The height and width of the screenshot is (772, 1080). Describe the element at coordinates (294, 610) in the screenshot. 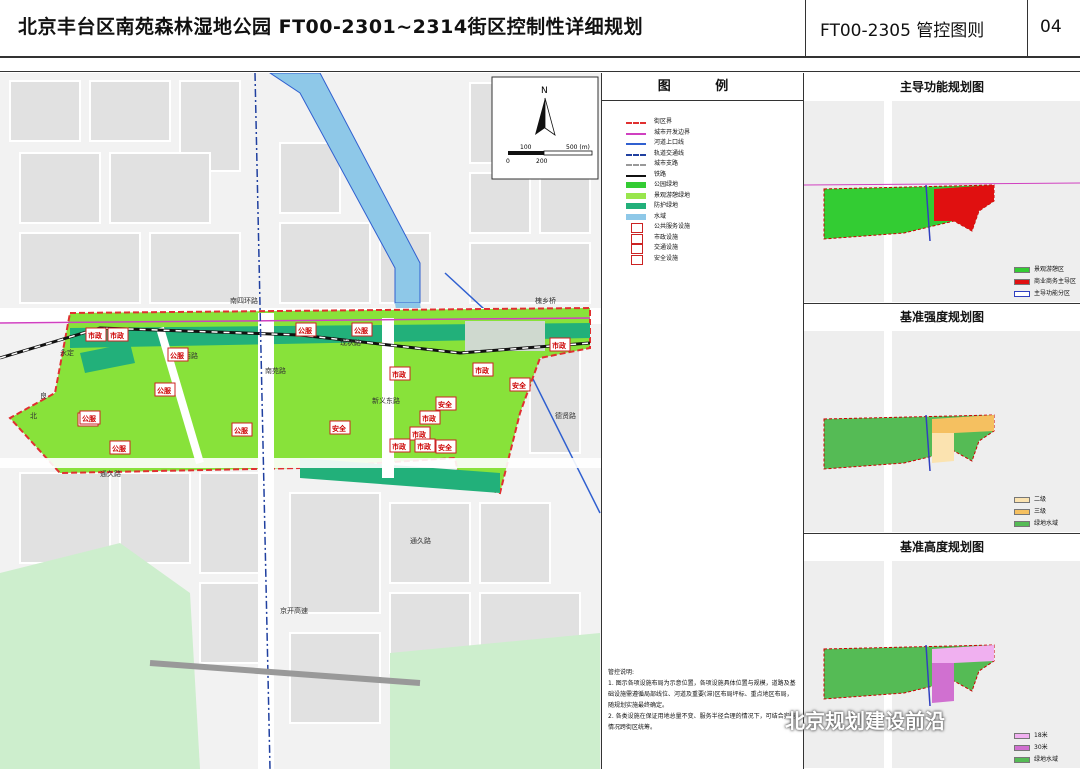

I see `road-label-jingkai: 京开高速` at that location.